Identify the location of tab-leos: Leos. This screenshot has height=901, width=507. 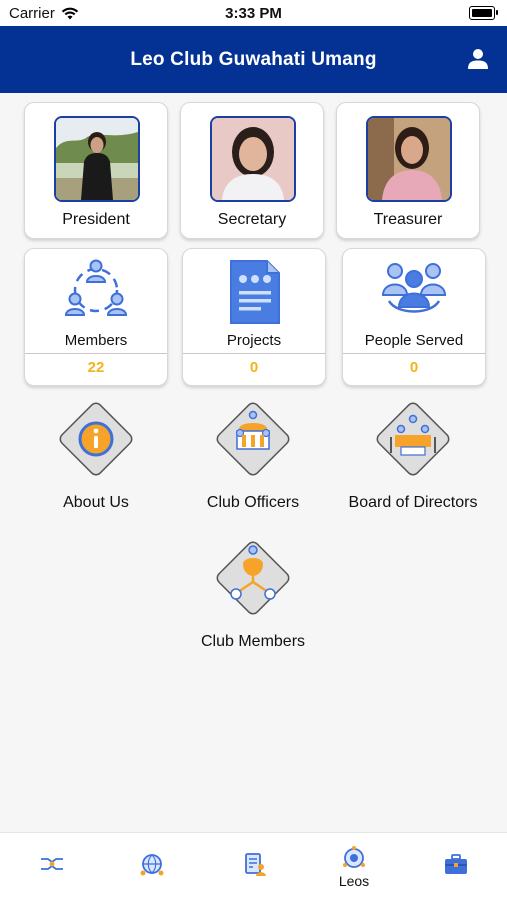
(354, 867).